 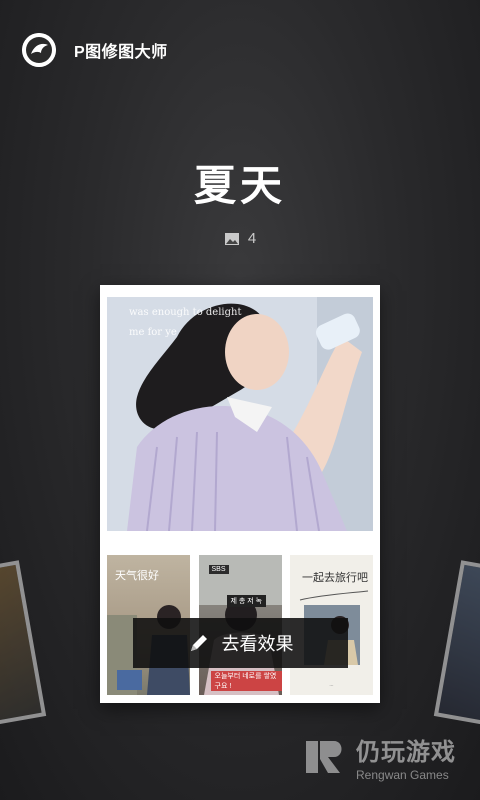 What do you see at coordinates (137, 575) in the screenshot?
I see `thumbnail-1-label: 天气很好` at bounding box center [137, 575].